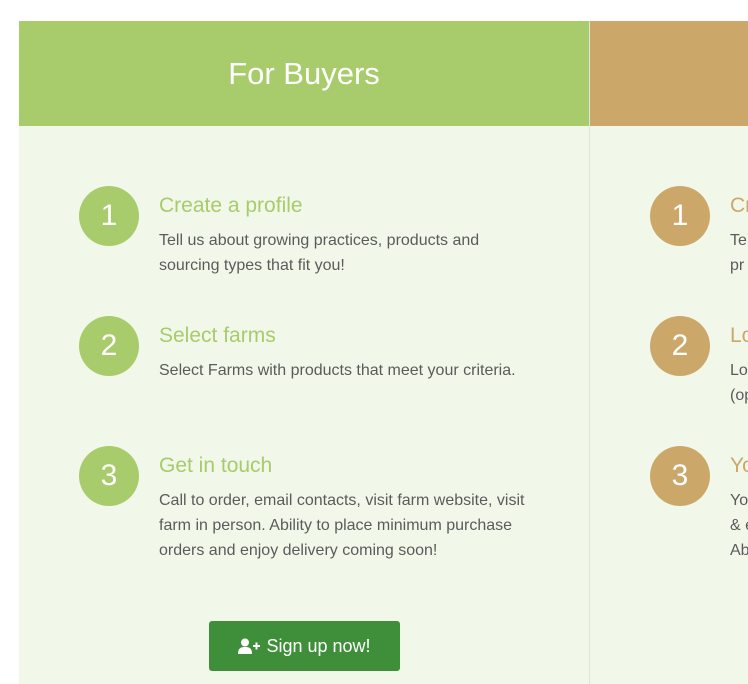  Describe the element at coordinates (669, 73) in the screenshot. I see `farmers-header` at that location.